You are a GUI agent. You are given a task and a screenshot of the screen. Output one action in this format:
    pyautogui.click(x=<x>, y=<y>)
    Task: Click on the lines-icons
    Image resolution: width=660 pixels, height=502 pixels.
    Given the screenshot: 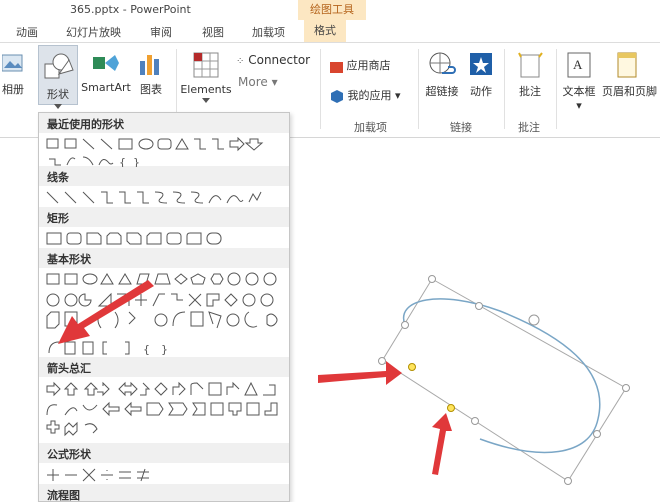 What is the action you would take?
    pyautogui.click(x=154, y=197)
    